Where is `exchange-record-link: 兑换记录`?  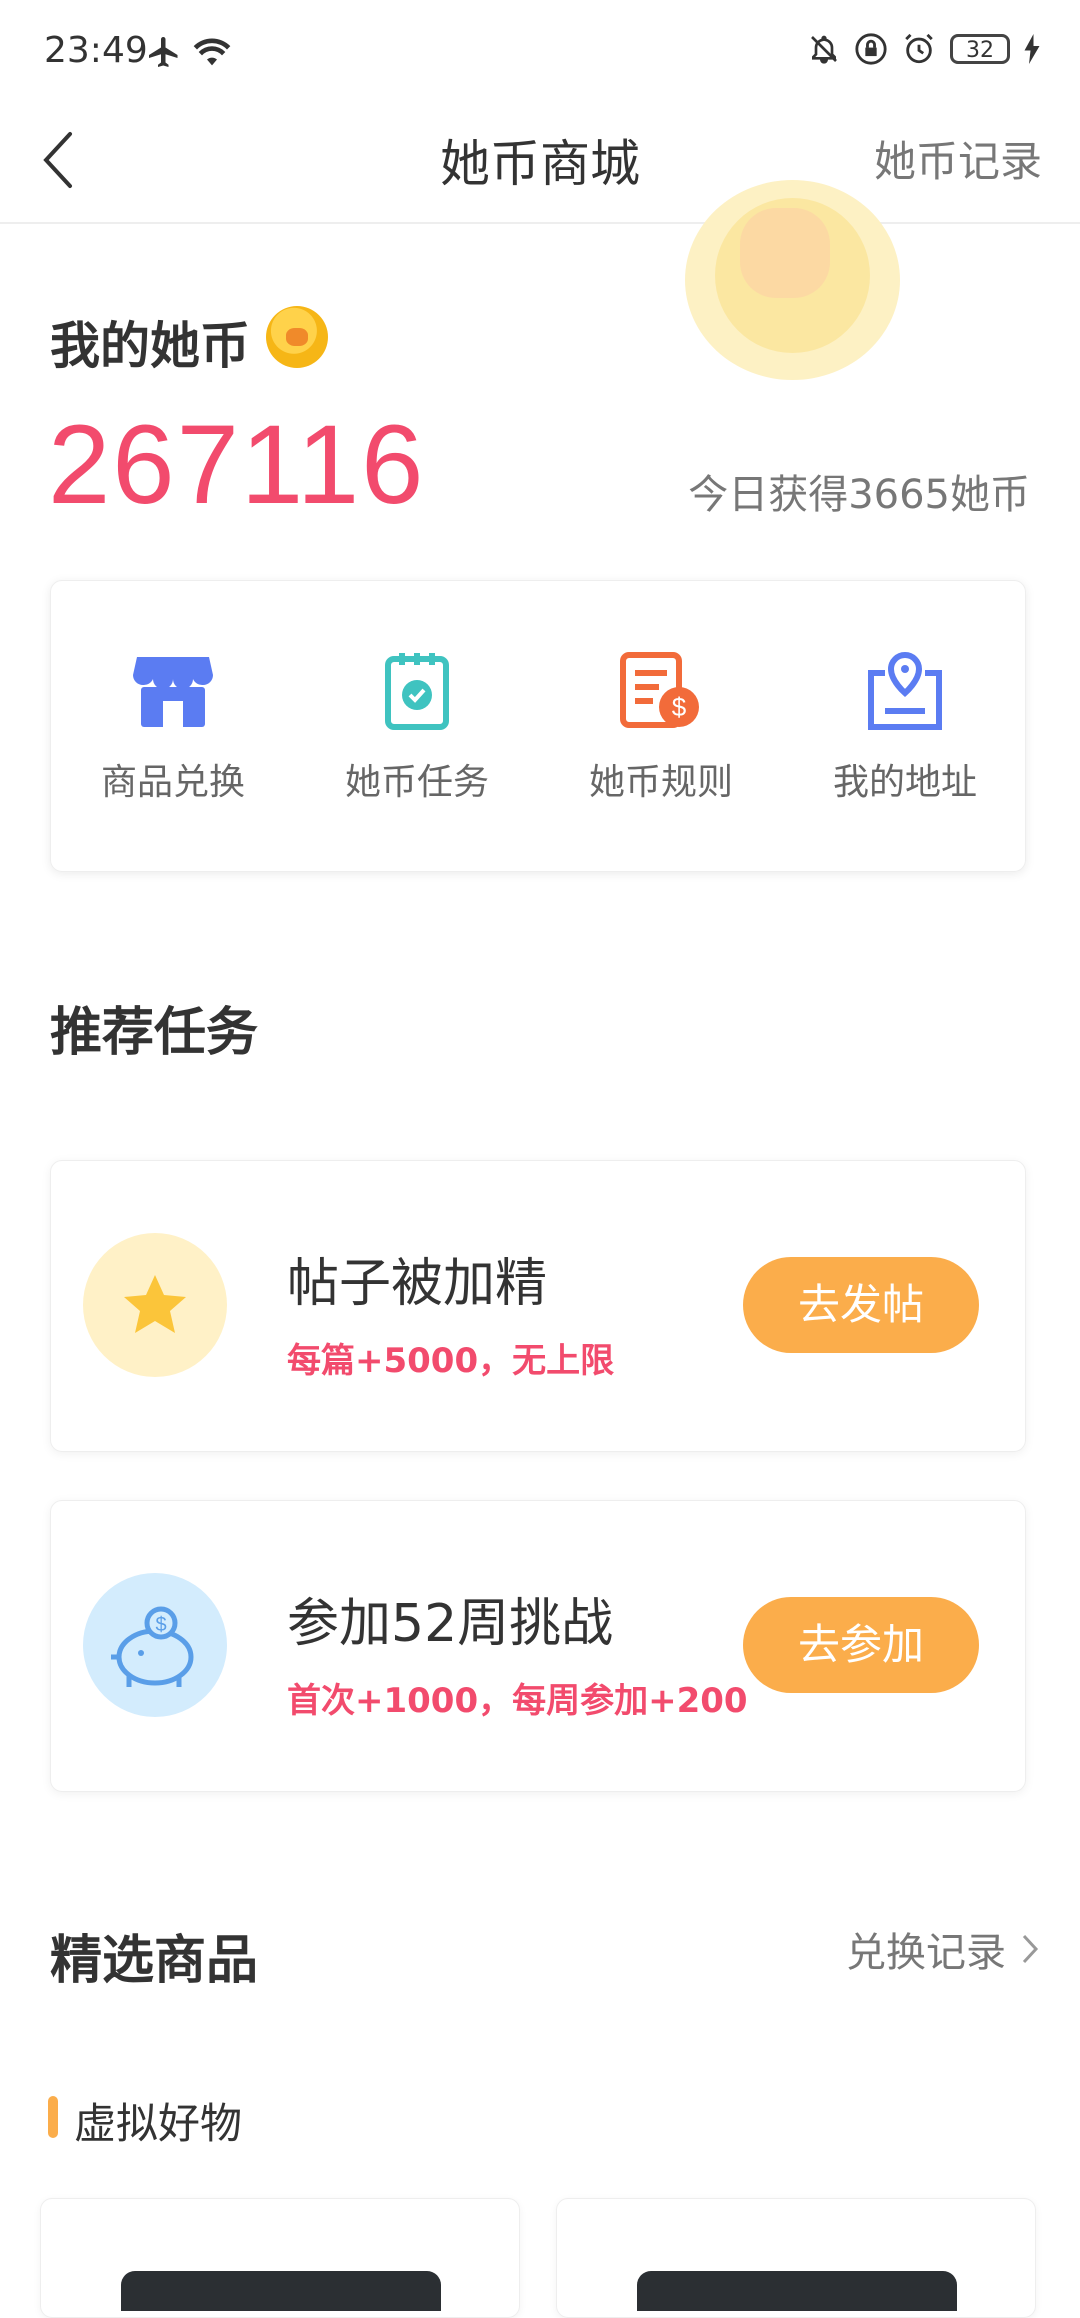 exchange-record-link: 兑换记录 is located at coordinates (943, 1949).